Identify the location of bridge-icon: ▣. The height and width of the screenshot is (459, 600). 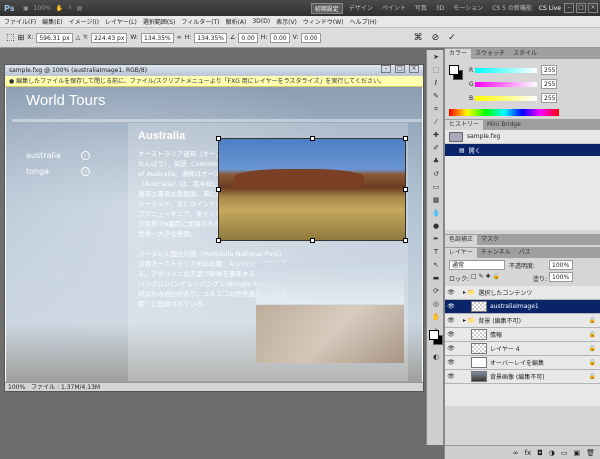
(26, 8).